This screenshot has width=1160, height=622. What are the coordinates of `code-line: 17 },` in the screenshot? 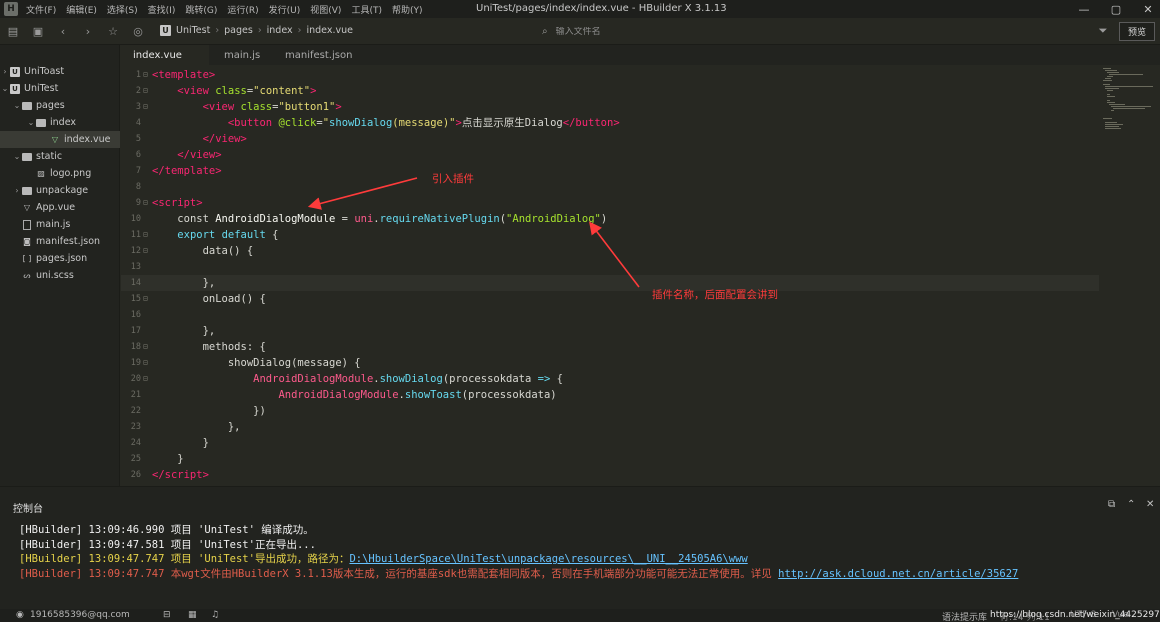 It's located at (610, 331).